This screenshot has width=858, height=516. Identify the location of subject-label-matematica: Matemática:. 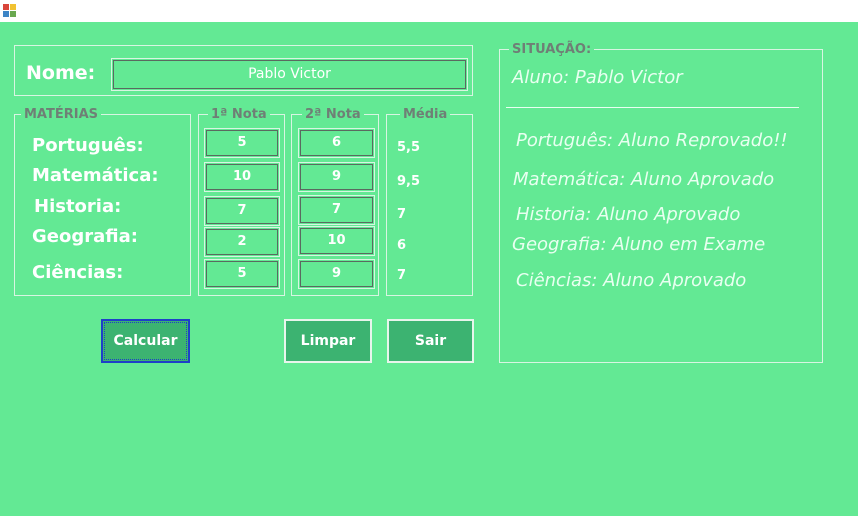
(95, 175).